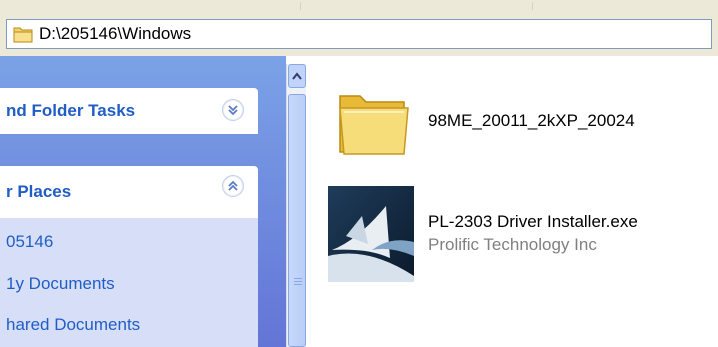 This screenshot has width=718, height=347. What do you see at coordinates (233, 186) in the screenshot?
I see `chevron-double-up-icon` at bounding box center [233, 186].